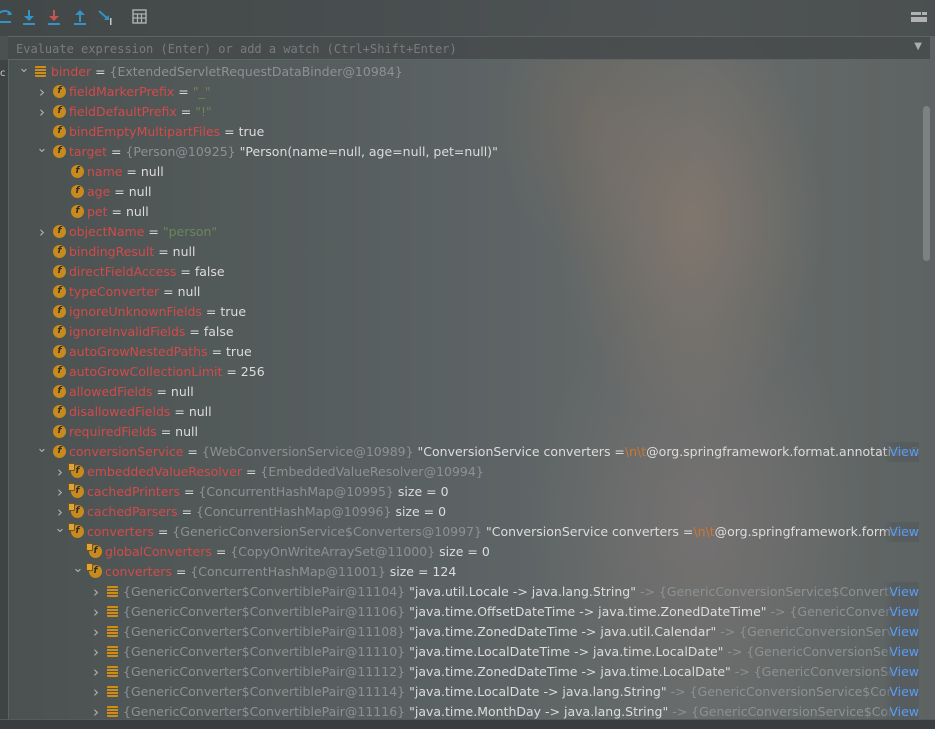 The height and width of the screenshot is (729, 935). What do you see at coordinates (918, 46) in the screenshot?
I see `history-dropdown-icon: ▼` at bounding box center [918, 46].